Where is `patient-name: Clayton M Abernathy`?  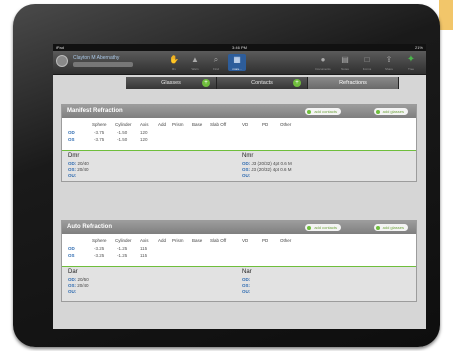
patient-name: Clayton M Abernathy is located at coordinates (96, 58).